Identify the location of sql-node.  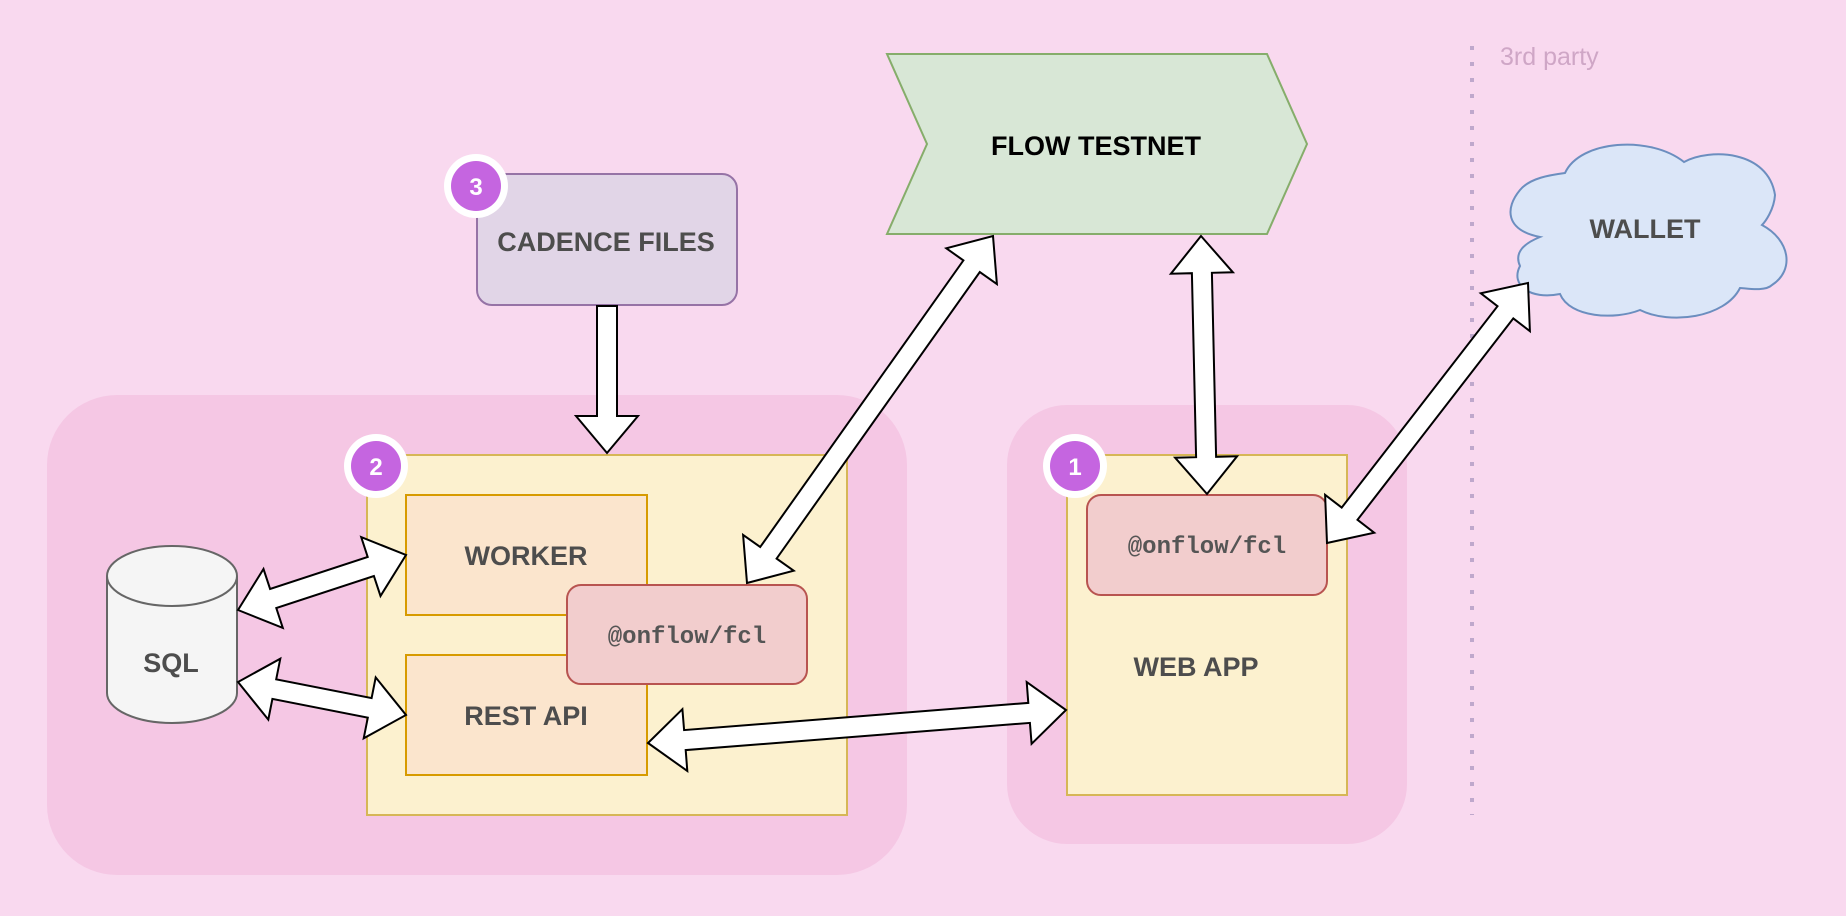
(172, 634).